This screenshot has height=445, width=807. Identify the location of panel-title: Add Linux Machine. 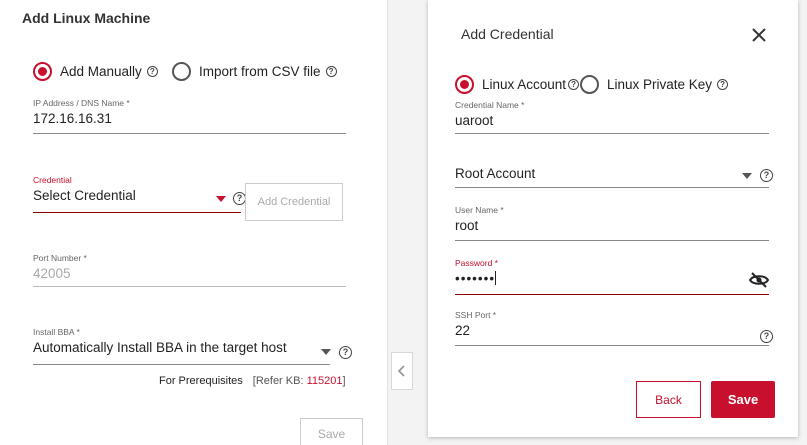
(86, 18).